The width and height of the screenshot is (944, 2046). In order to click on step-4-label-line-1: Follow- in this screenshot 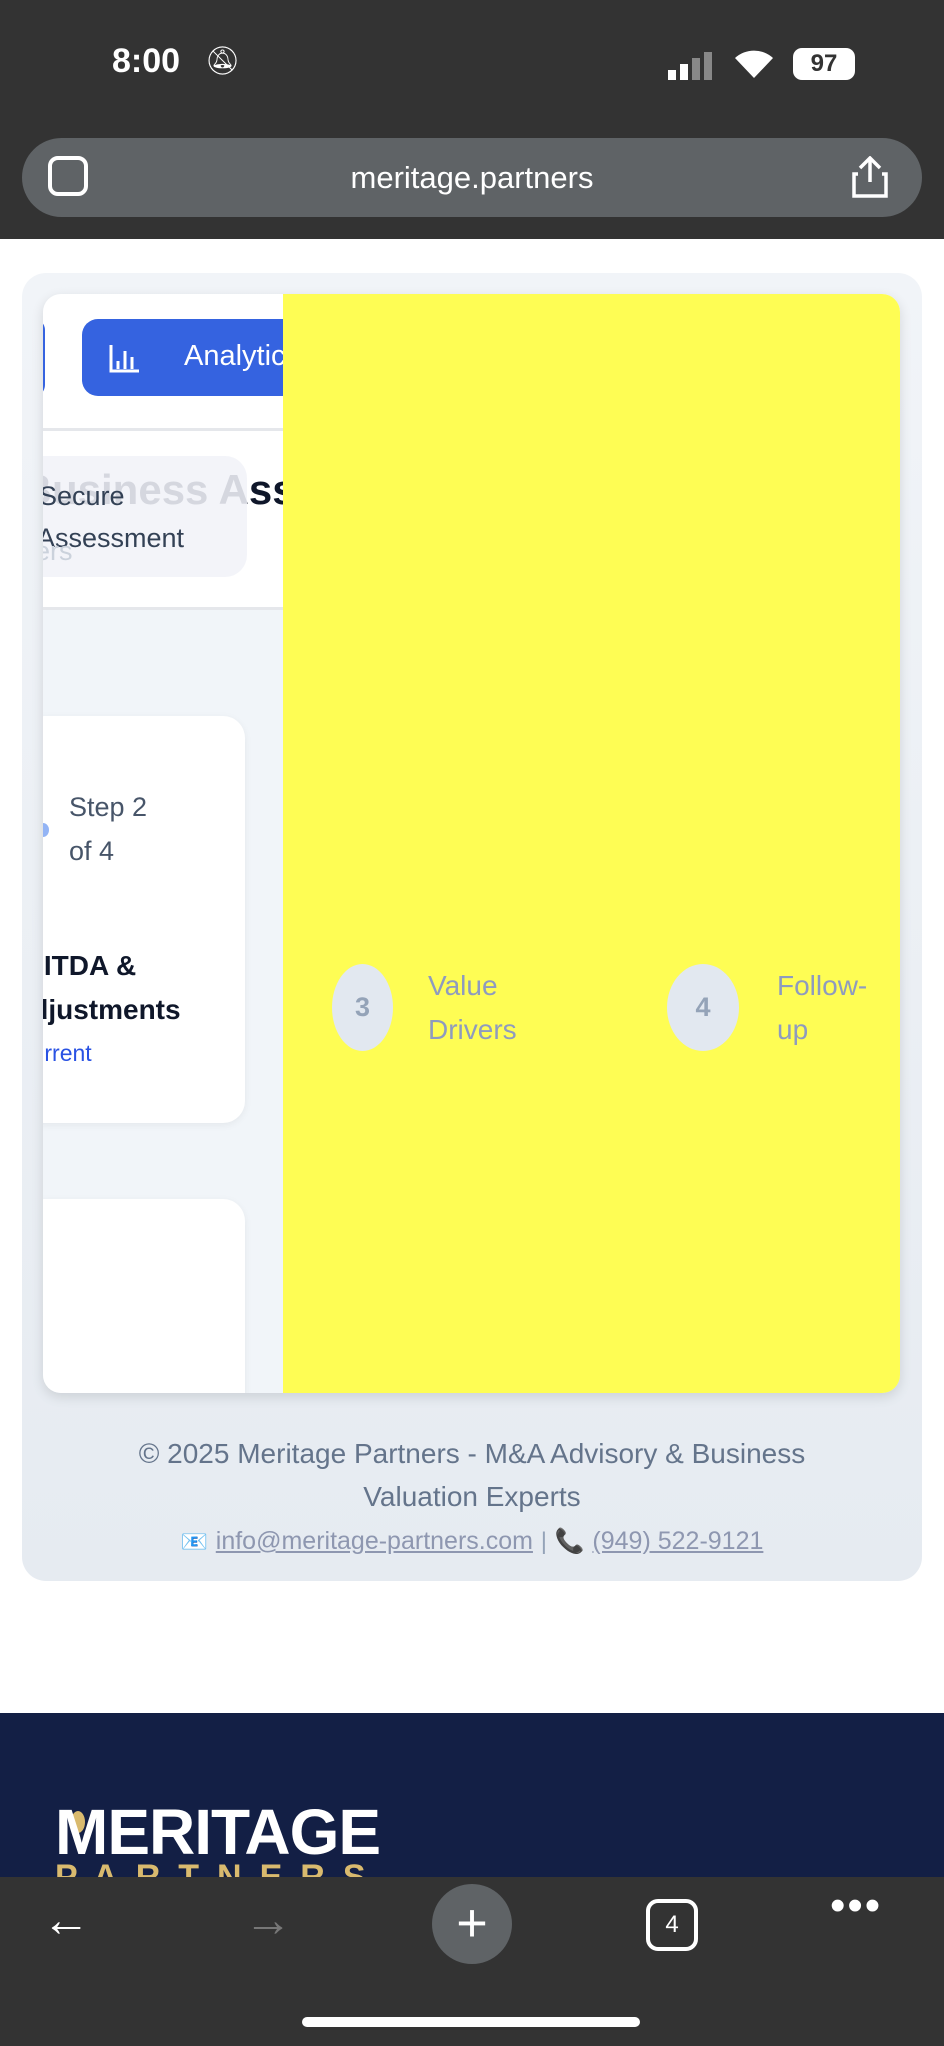, I will do `click(822, 985)`.